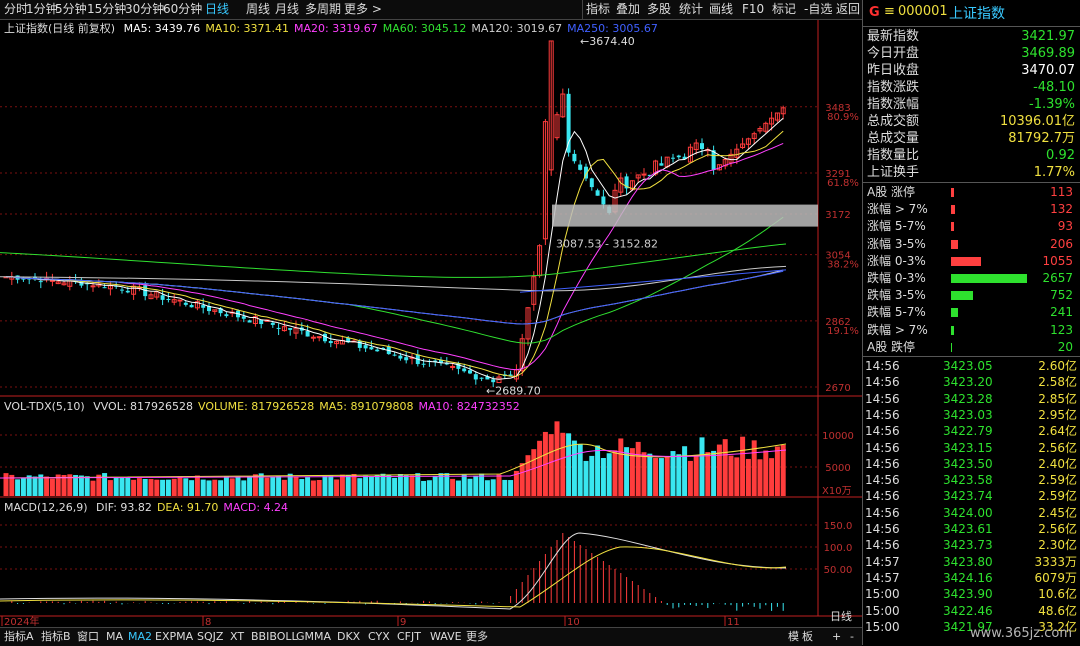  I want to click on indicator-tab-11: CYX, so click(379, 636).